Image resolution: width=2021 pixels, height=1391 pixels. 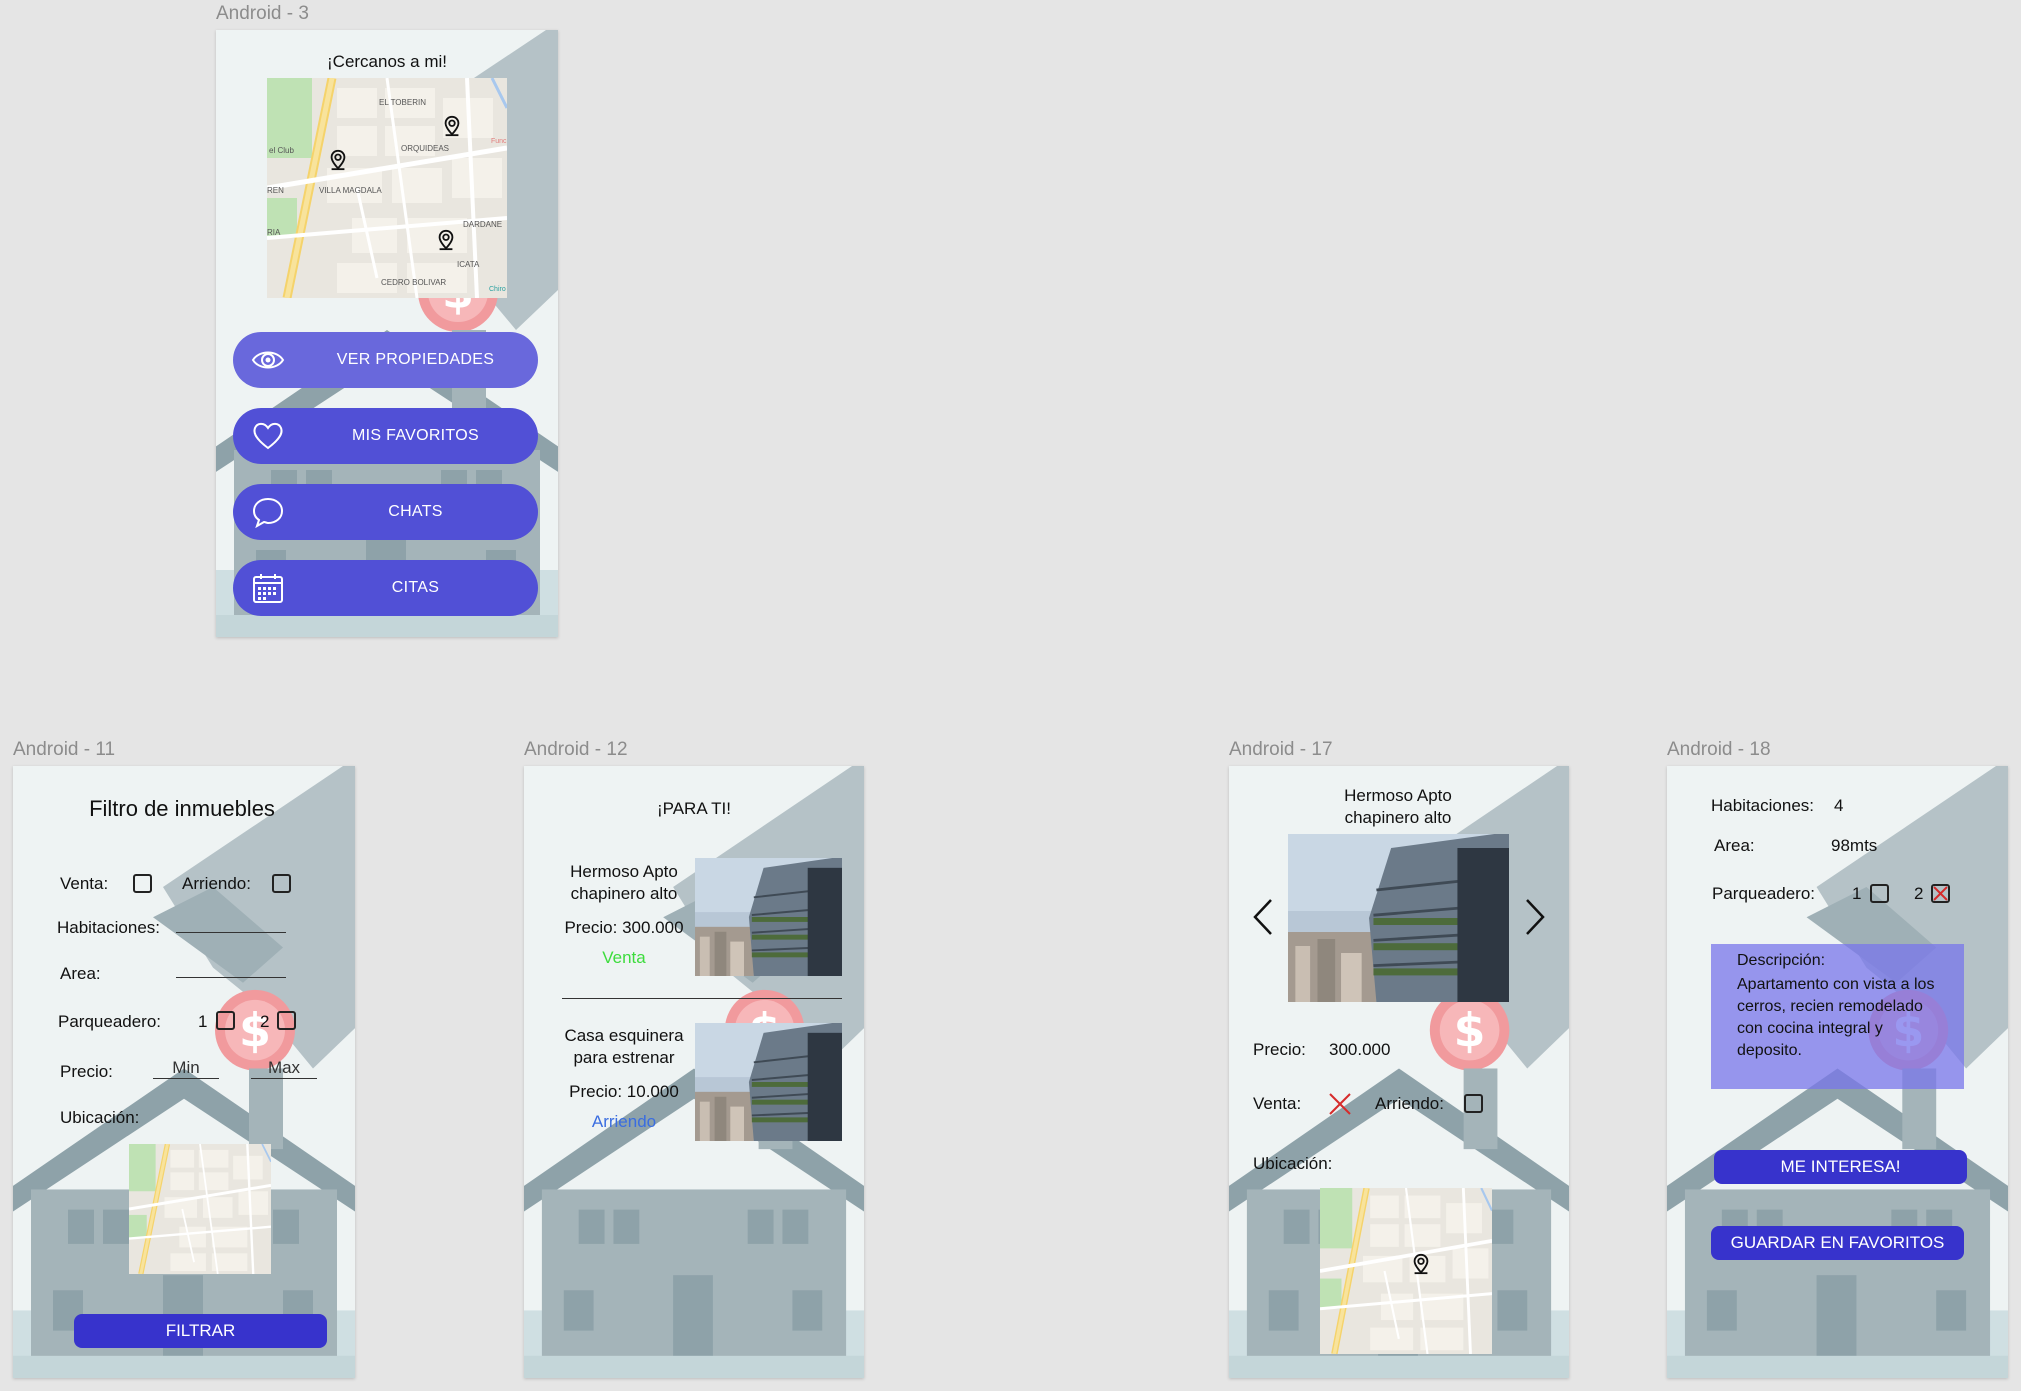 I want to click on map-label-club: el Club, so click(x=281, y=150).